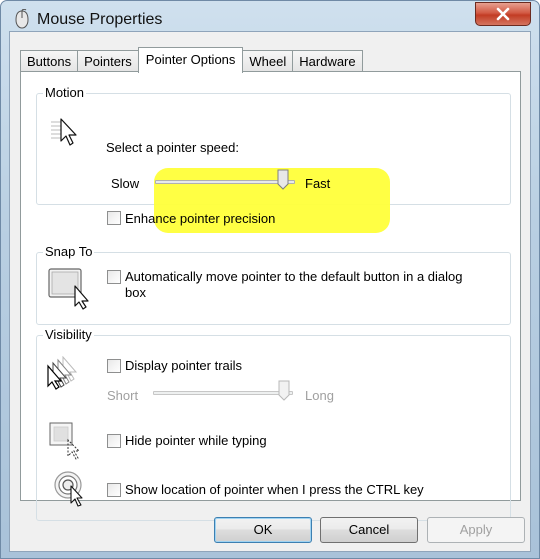  What do you see at coordinates (327, 61) in the screenshot?
I see `tab-hardware: Hardware` at bounding box center [327, 61].